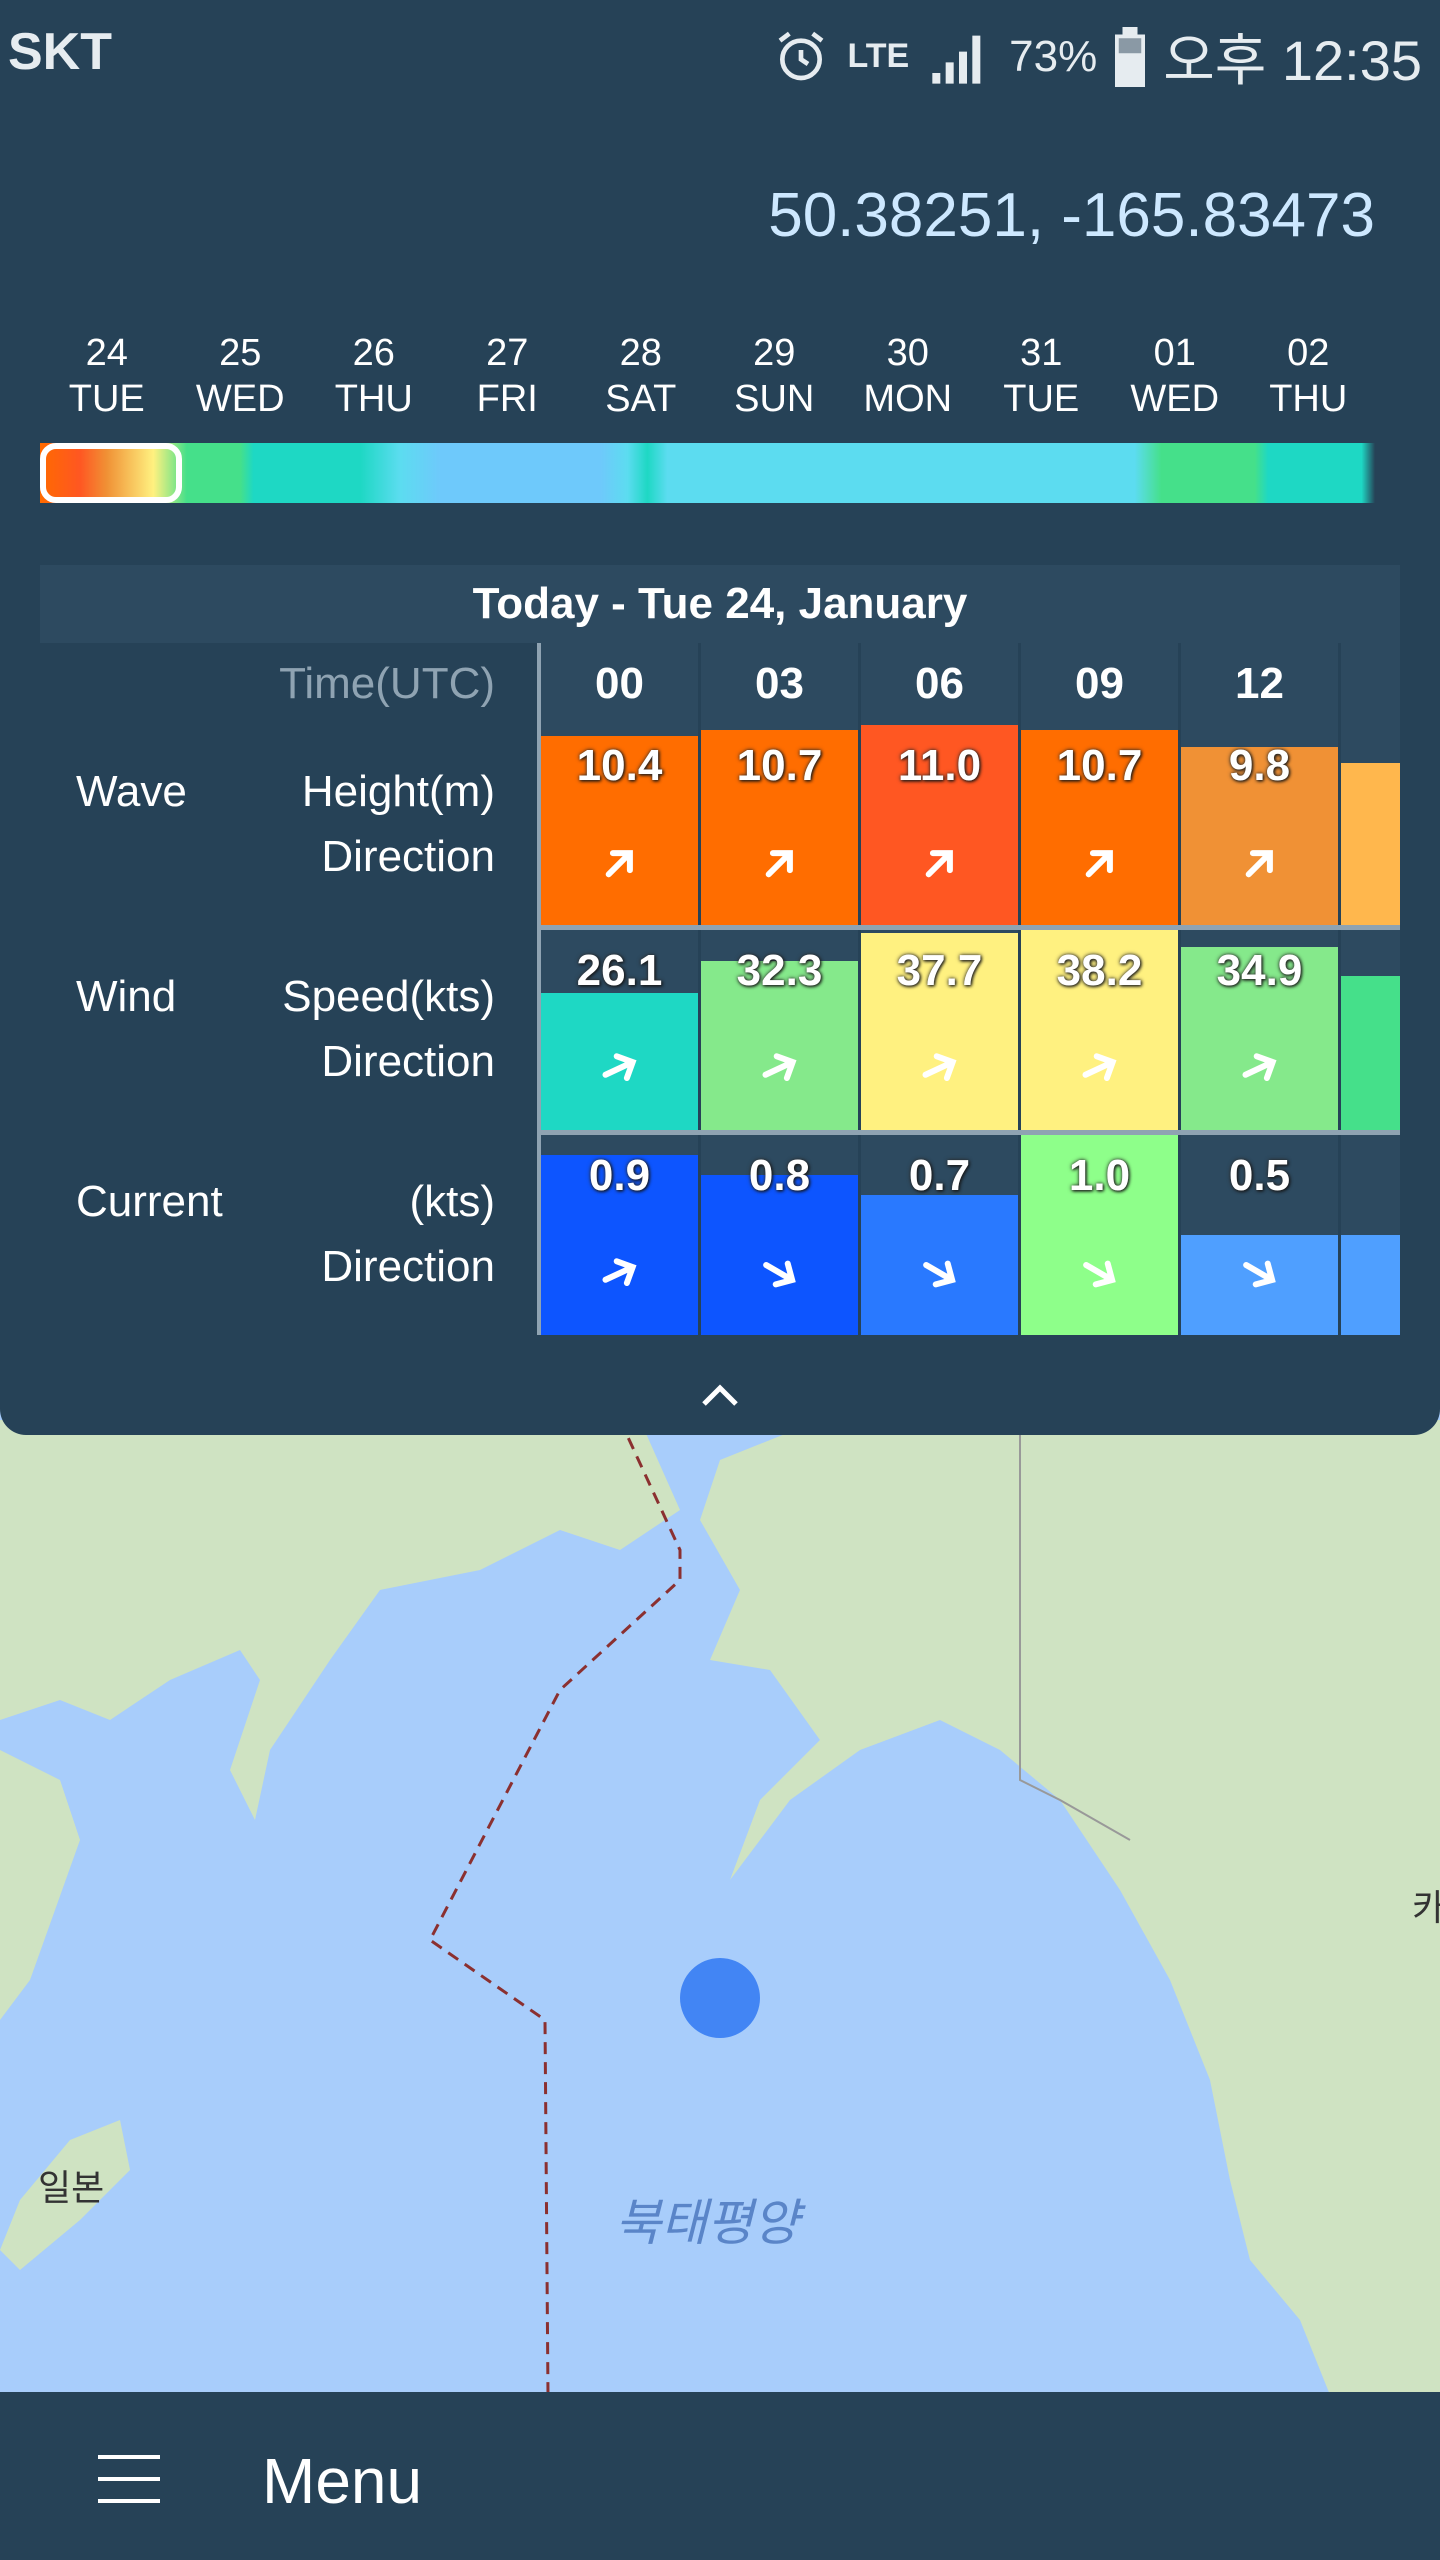  What do you see at coordinates (452, 1201) in the screenshot?
I see `row-unit: (kts)` at bounding box center [452, 1201].